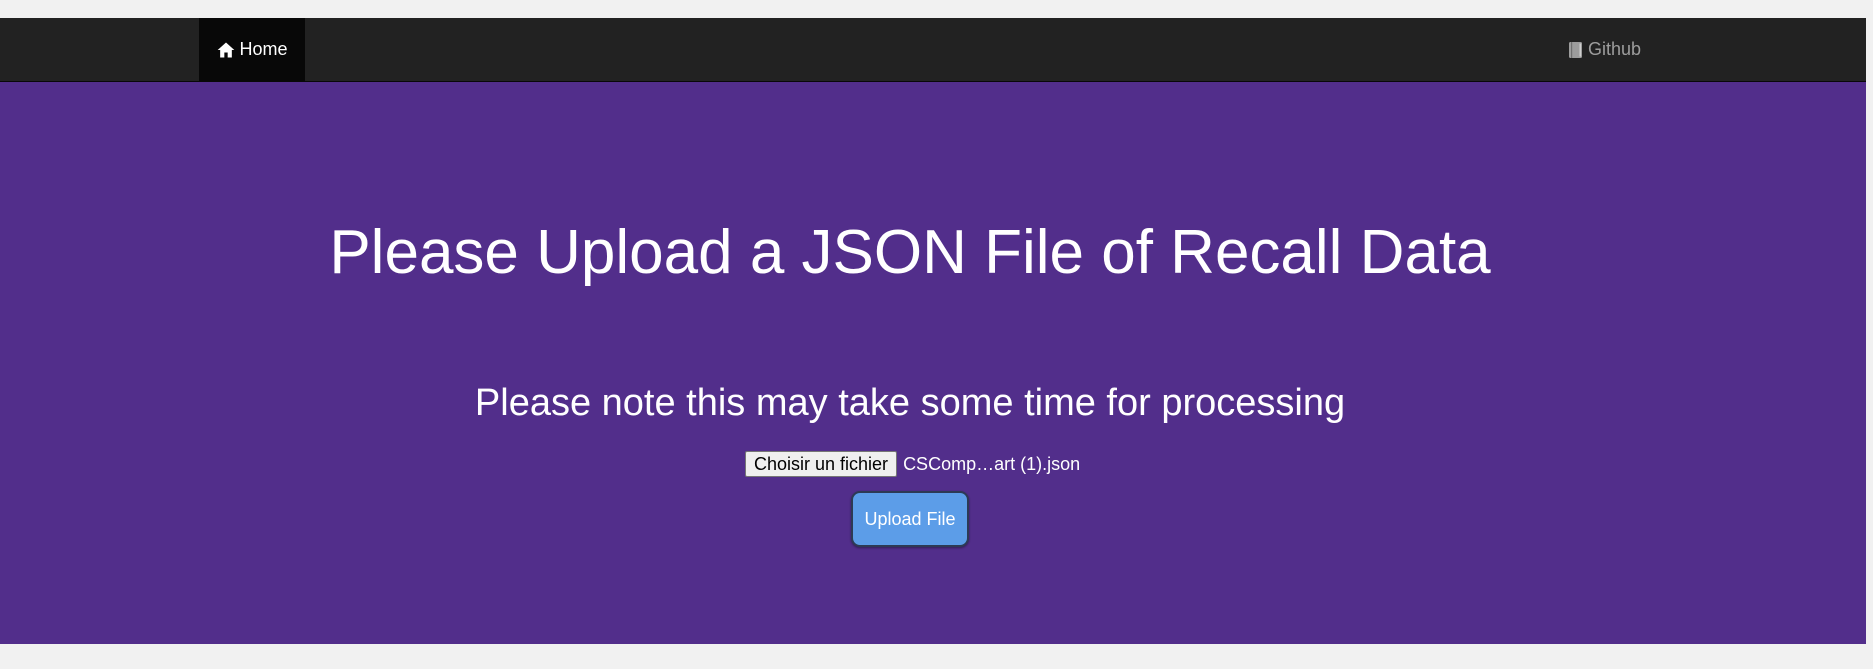 This screenshot has height=669, width=1873. I want to click on nav-github-link: Github, so click(1604, 49).